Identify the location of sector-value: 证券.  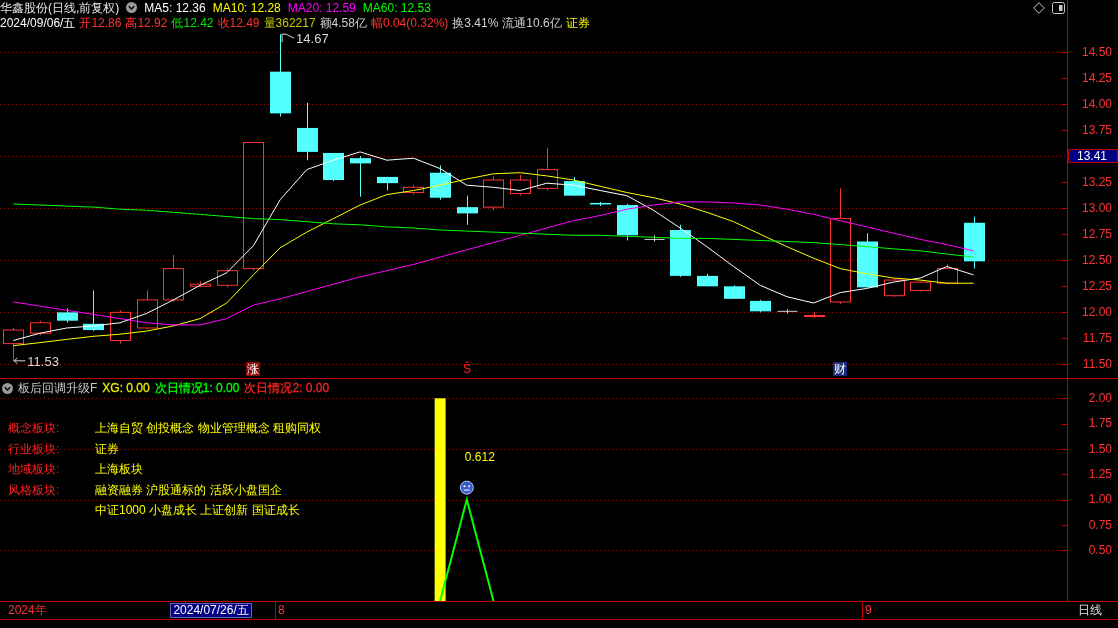
(107, 448).